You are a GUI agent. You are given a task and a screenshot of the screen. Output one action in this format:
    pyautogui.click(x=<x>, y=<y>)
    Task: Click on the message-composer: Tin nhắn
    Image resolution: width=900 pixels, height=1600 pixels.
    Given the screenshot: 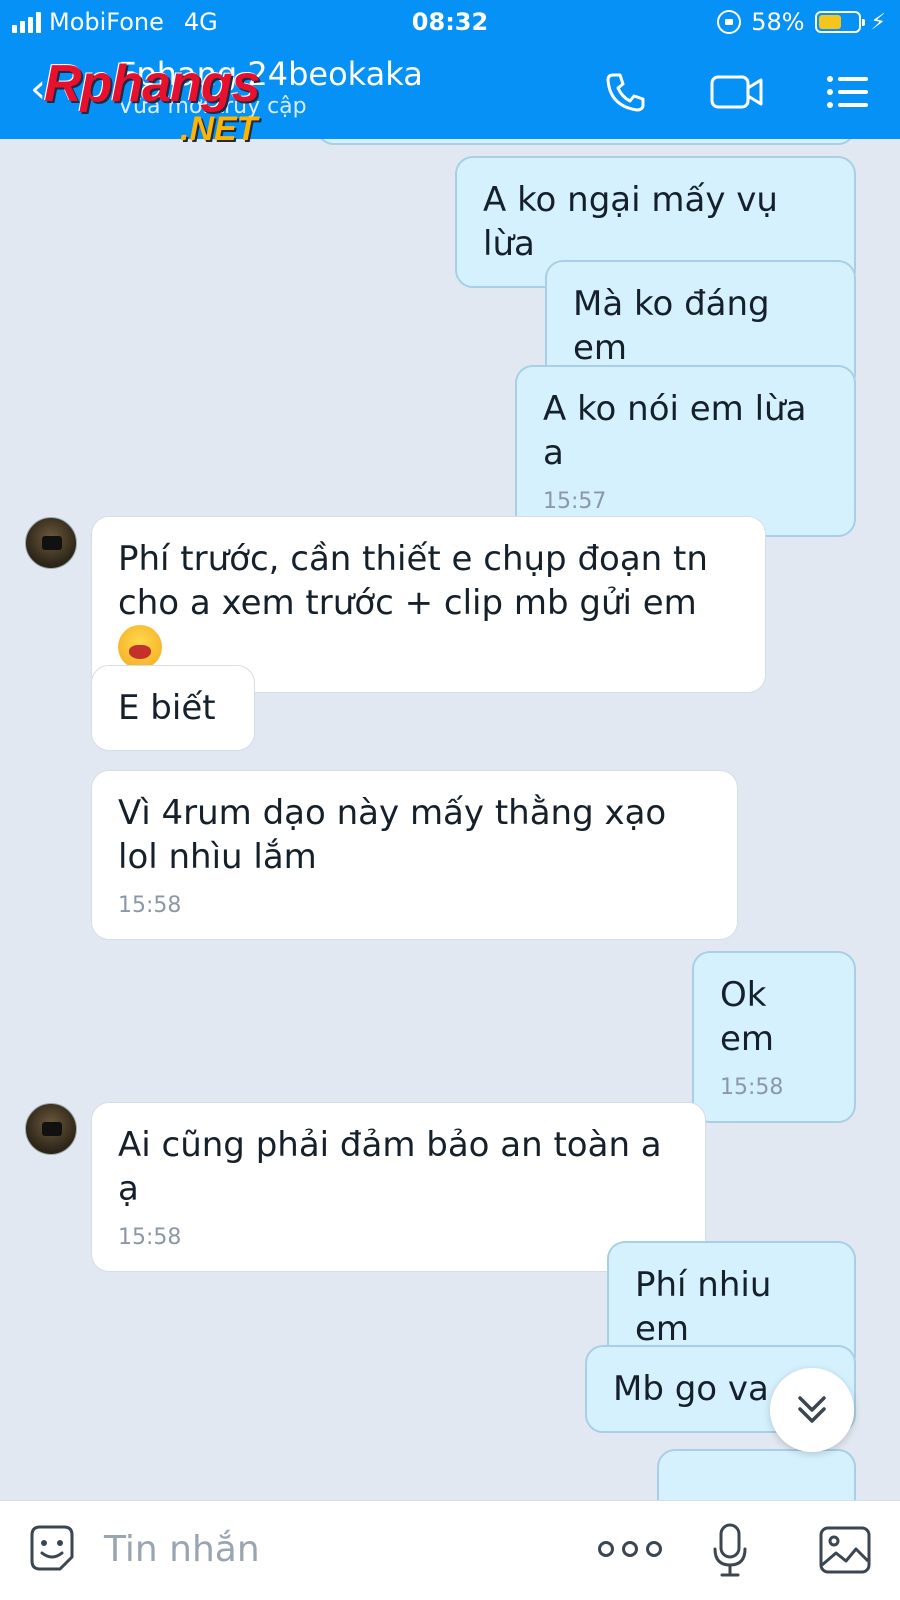 What is the action you would take?
    pyautogui.click(x=450, y=1550)
    